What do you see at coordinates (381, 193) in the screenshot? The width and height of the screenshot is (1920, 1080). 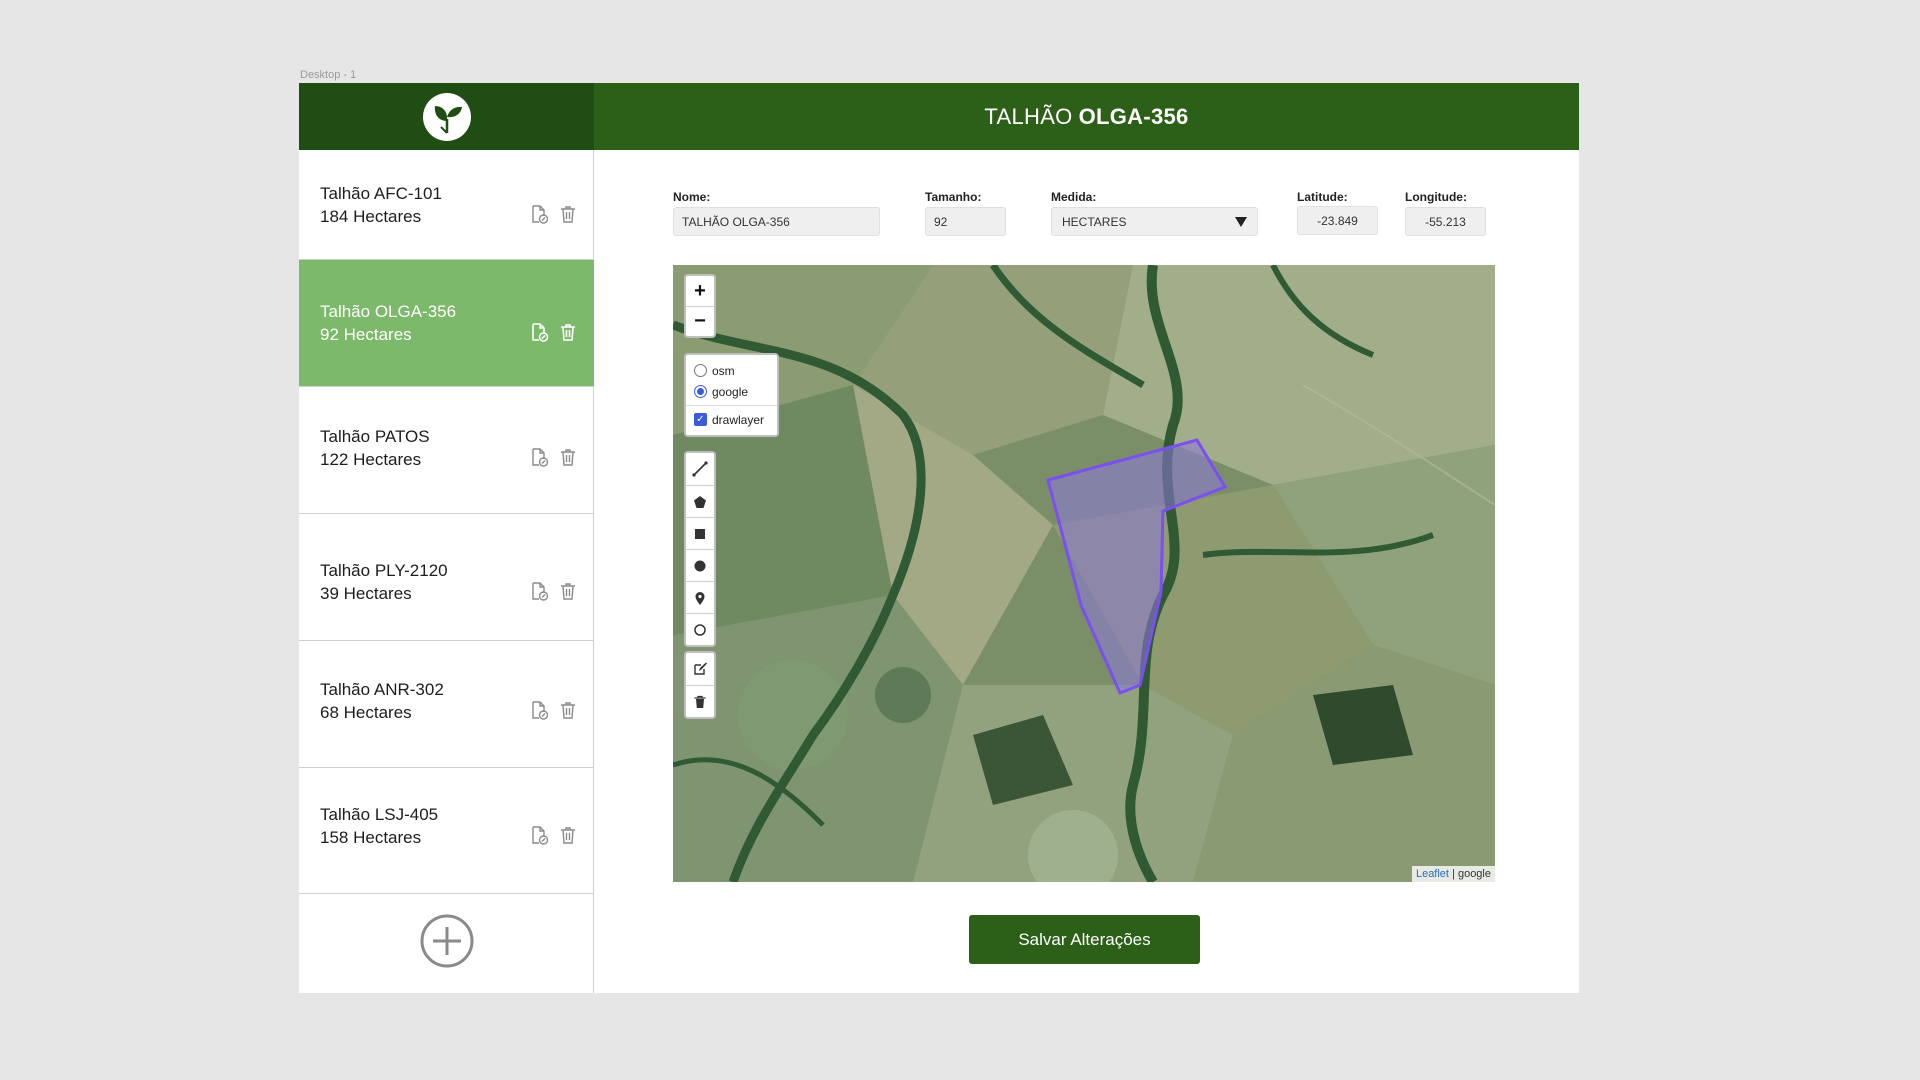 I see `sidebar-item-name: Talhão AFC-101` at bounding box center [381, 193].